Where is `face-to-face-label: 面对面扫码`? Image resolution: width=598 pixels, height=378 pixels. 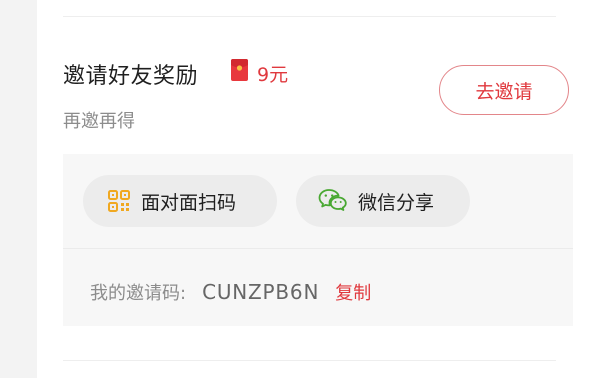
face-to-face-label: 面对面扫码 is located at coordinates (189, 202).